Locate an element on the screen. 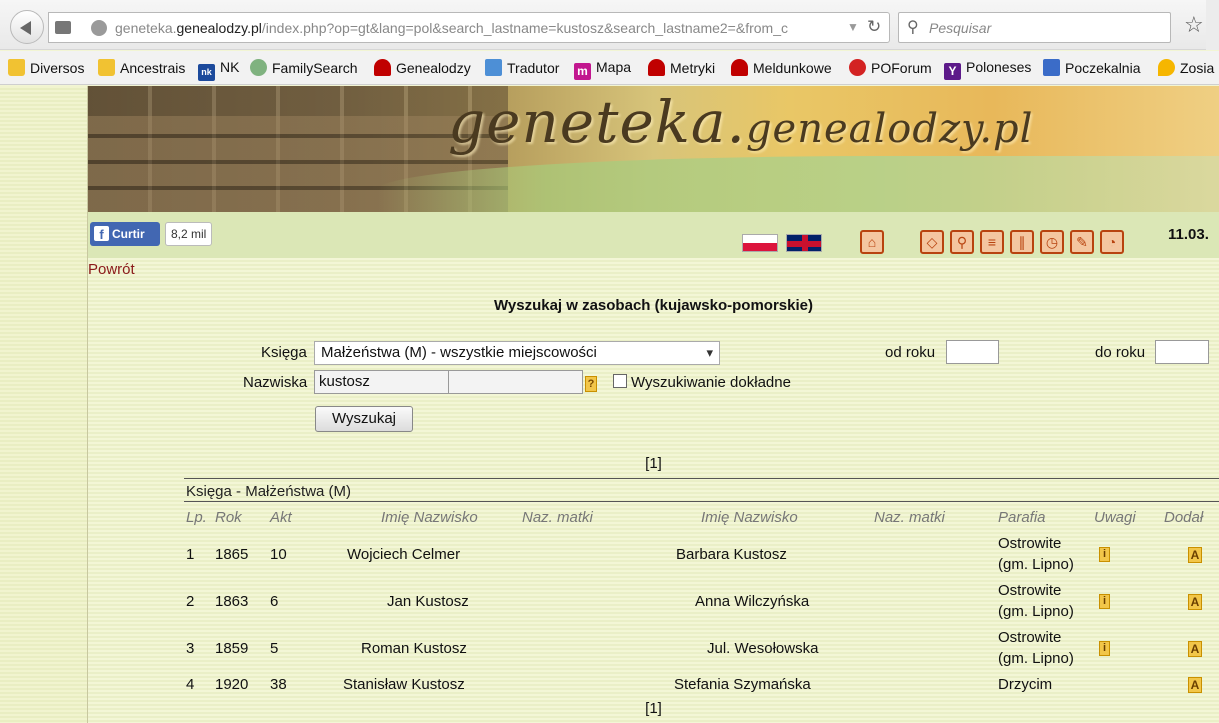  bookmark-ancestrais: Ancestrais is located at coordinates (141, 69).